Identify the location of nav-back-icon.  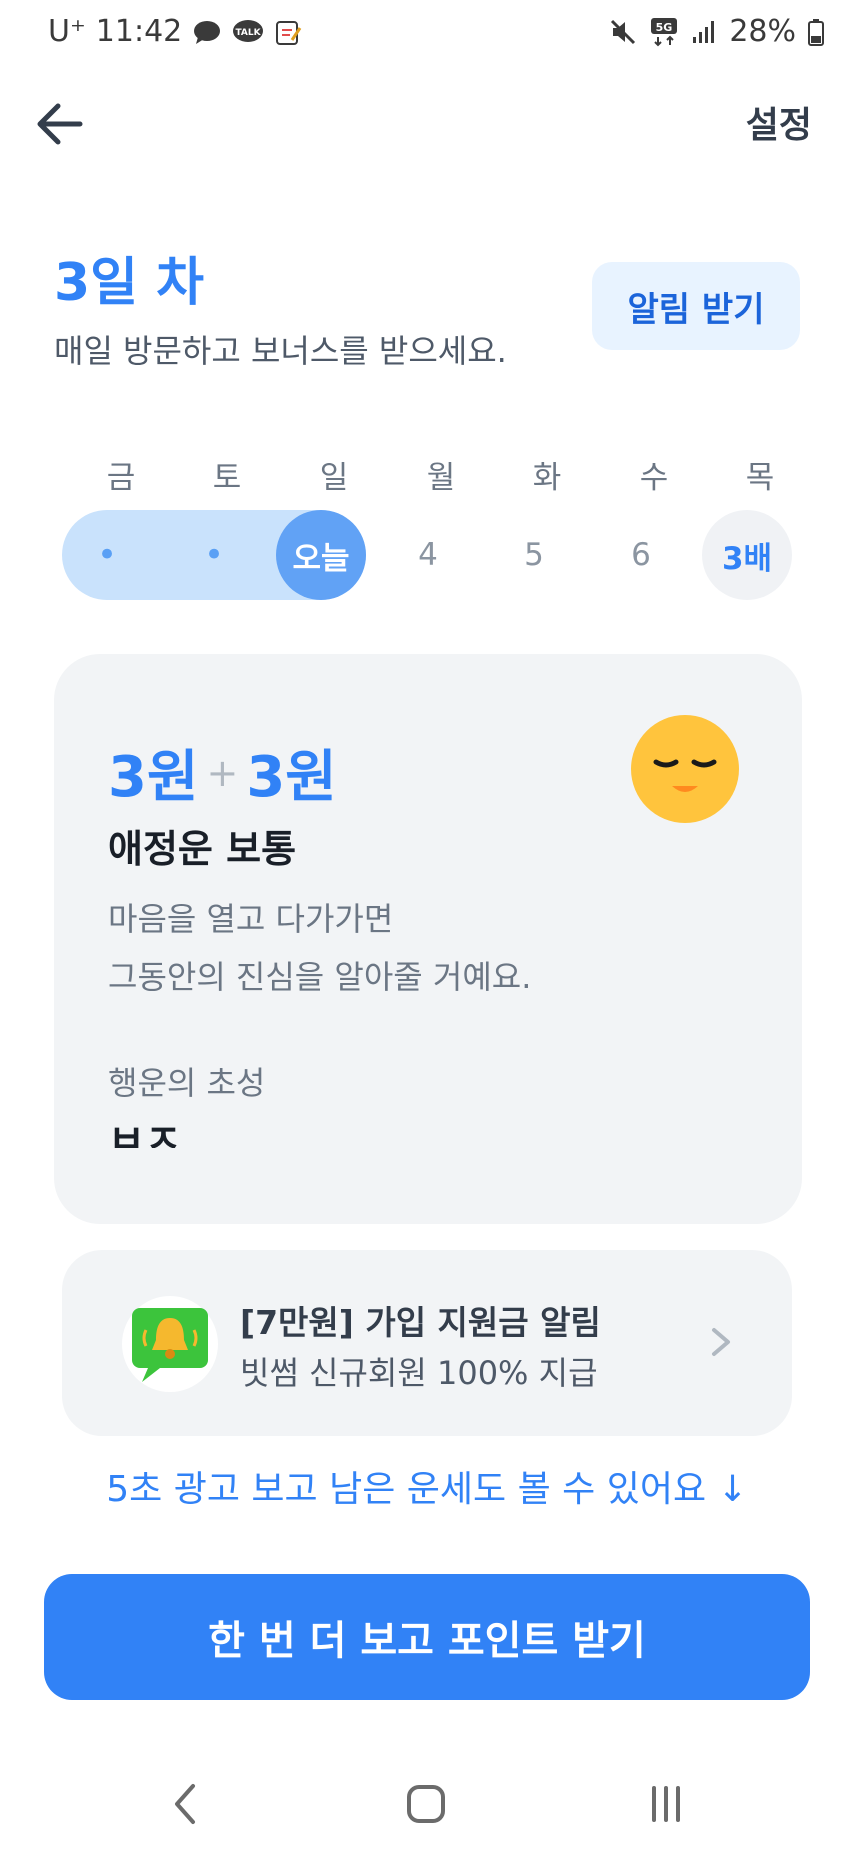
(186, 1804).